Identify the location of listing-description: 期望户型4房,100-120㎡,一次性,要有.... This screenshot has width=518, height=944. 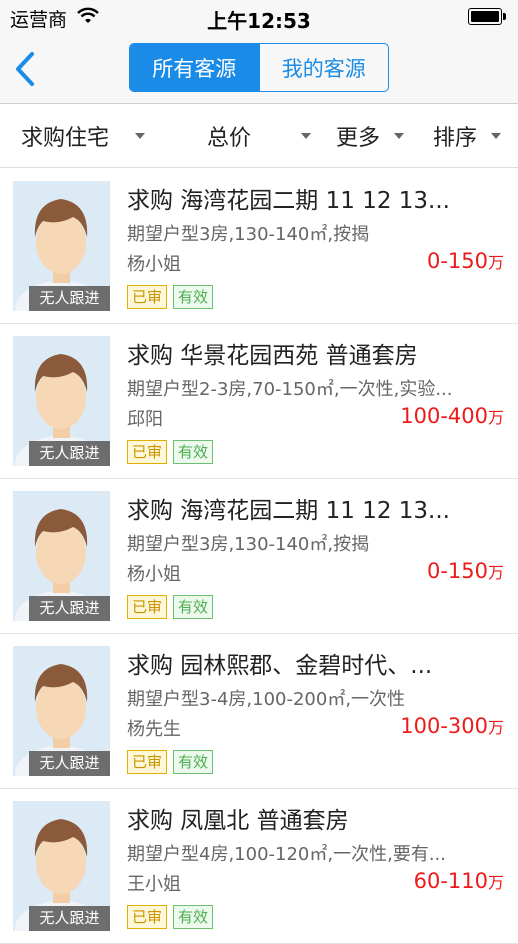
(286, 854).